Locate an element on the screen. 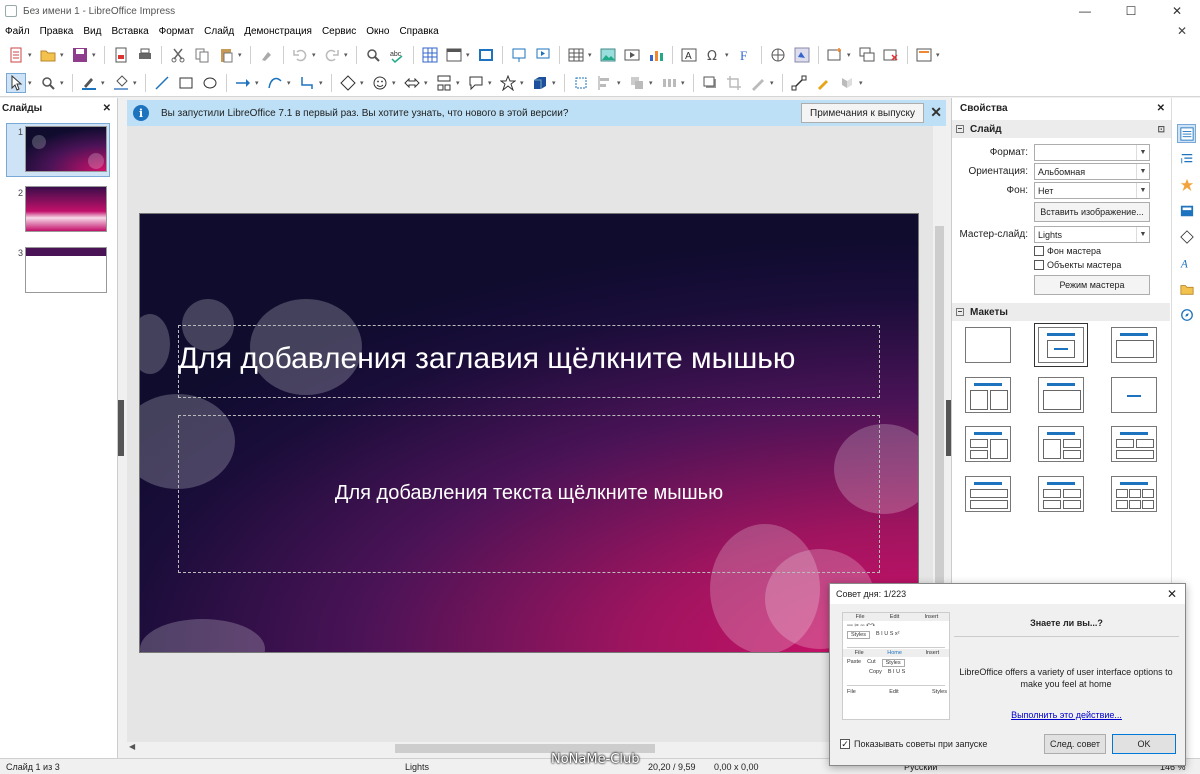 This screenshot has height=774, width=1200. layout-title-content is located at coordinates (1061, 345).